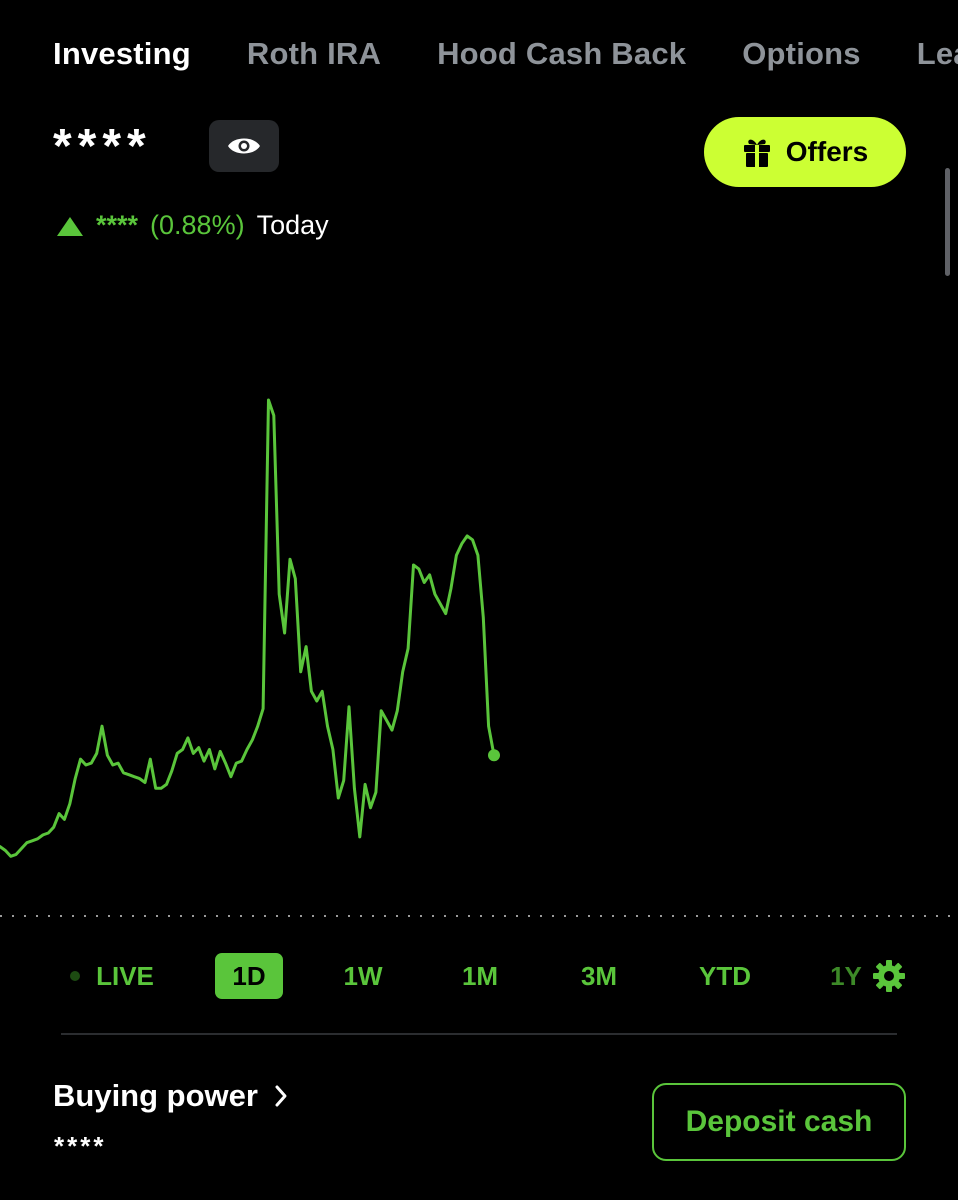 This screenshot has width=958, height=1200. I want to click on scrollbar, so click(947, 222).